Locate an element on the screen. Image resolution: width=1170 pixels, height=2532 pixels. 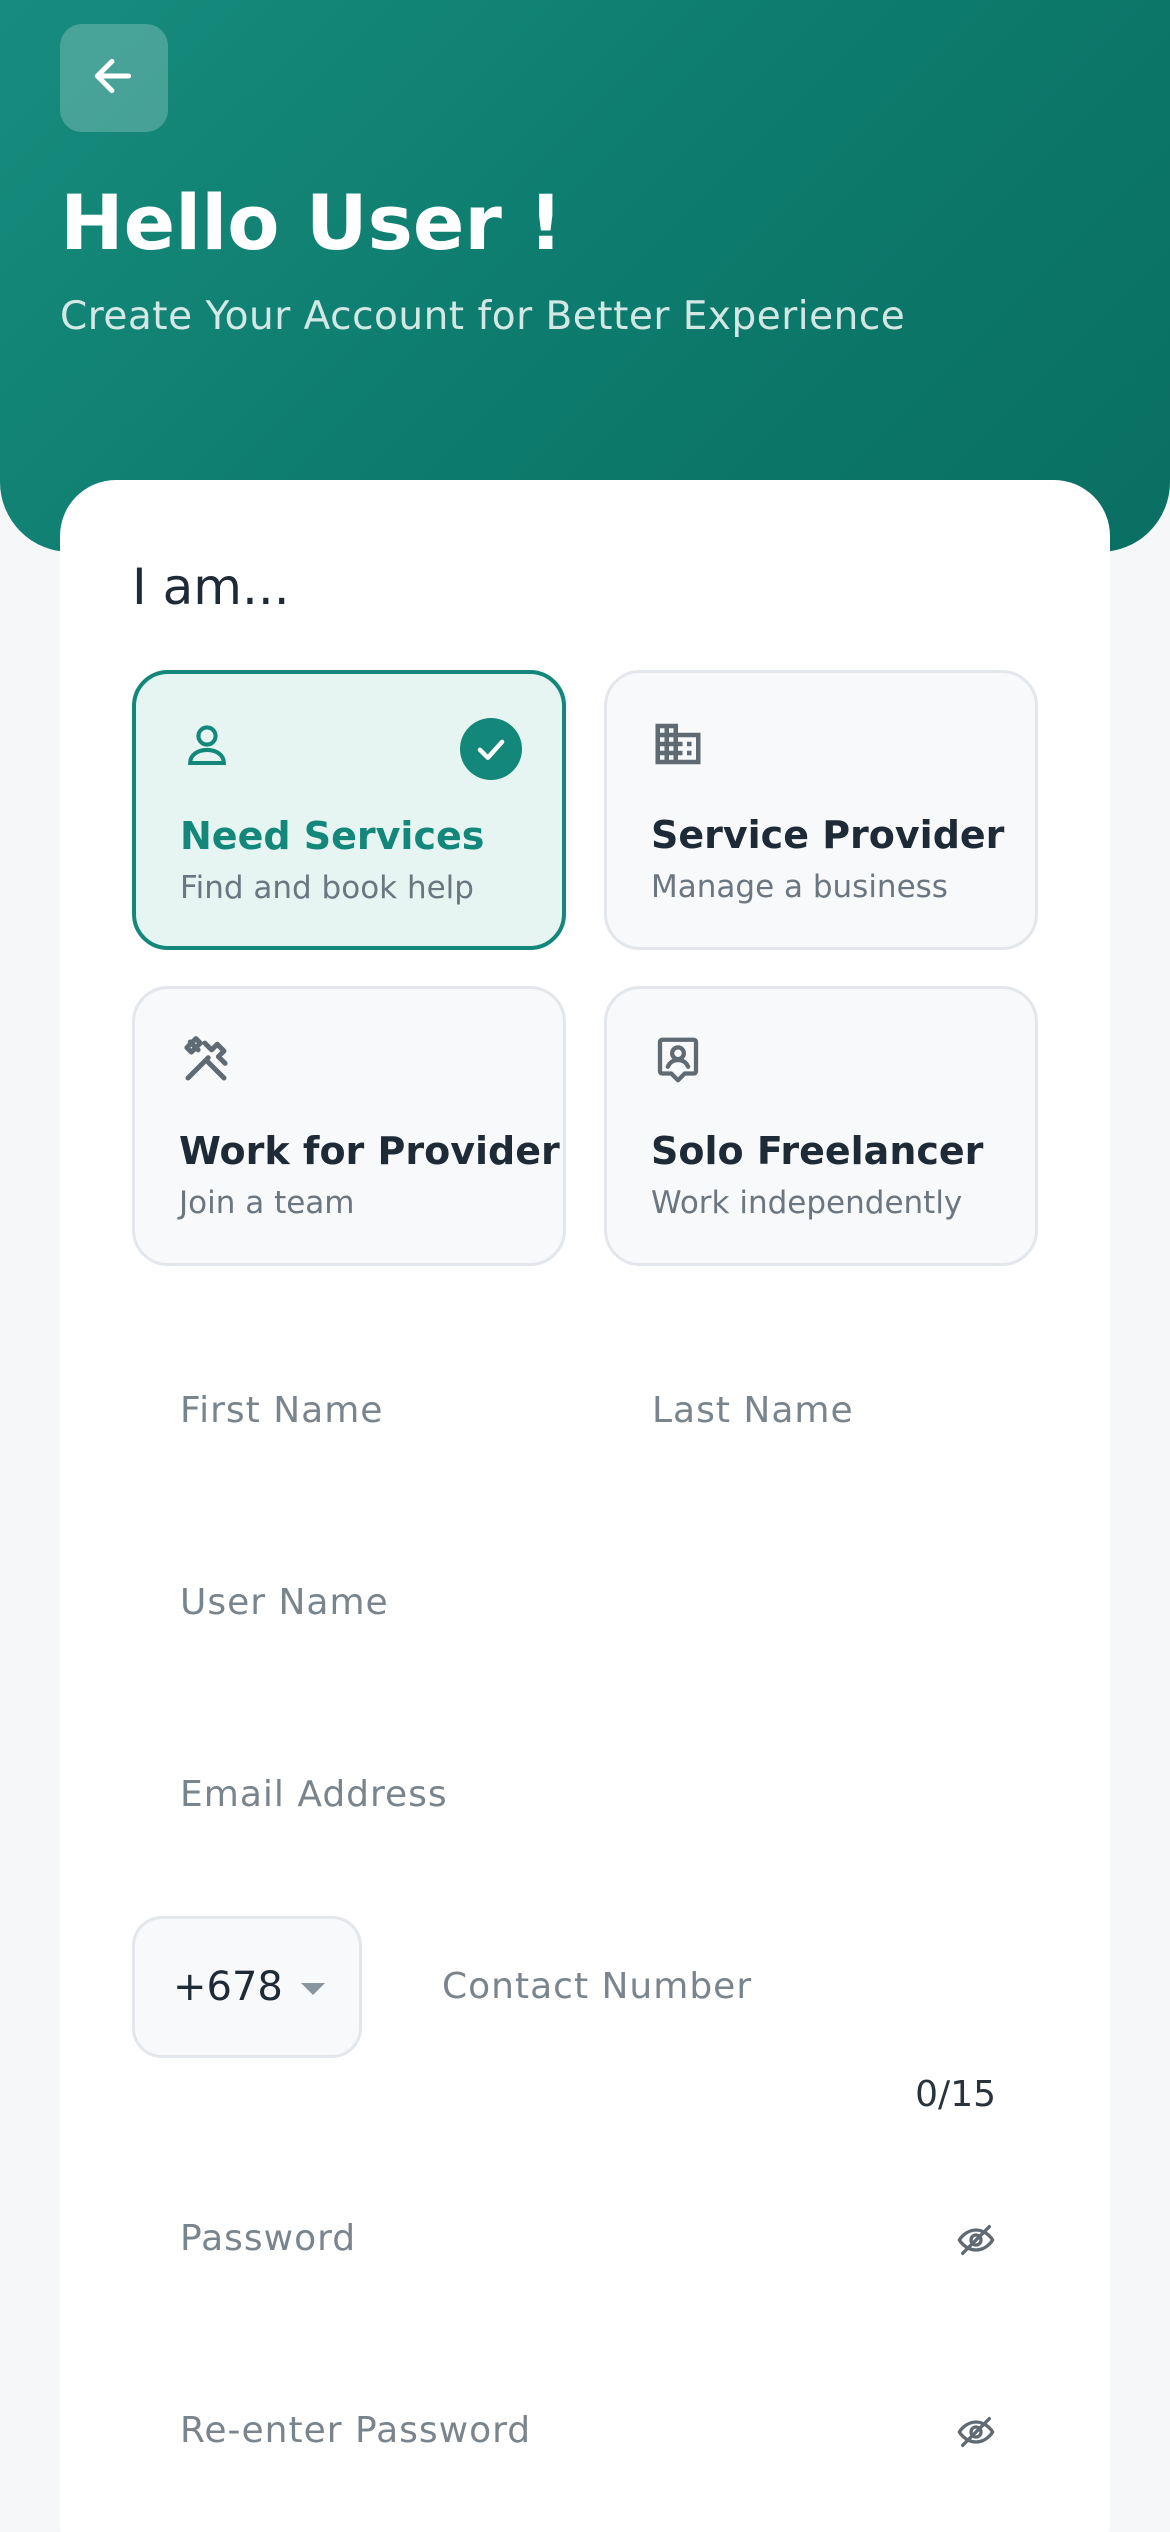
building-icon is located at coordinates (678, 744).